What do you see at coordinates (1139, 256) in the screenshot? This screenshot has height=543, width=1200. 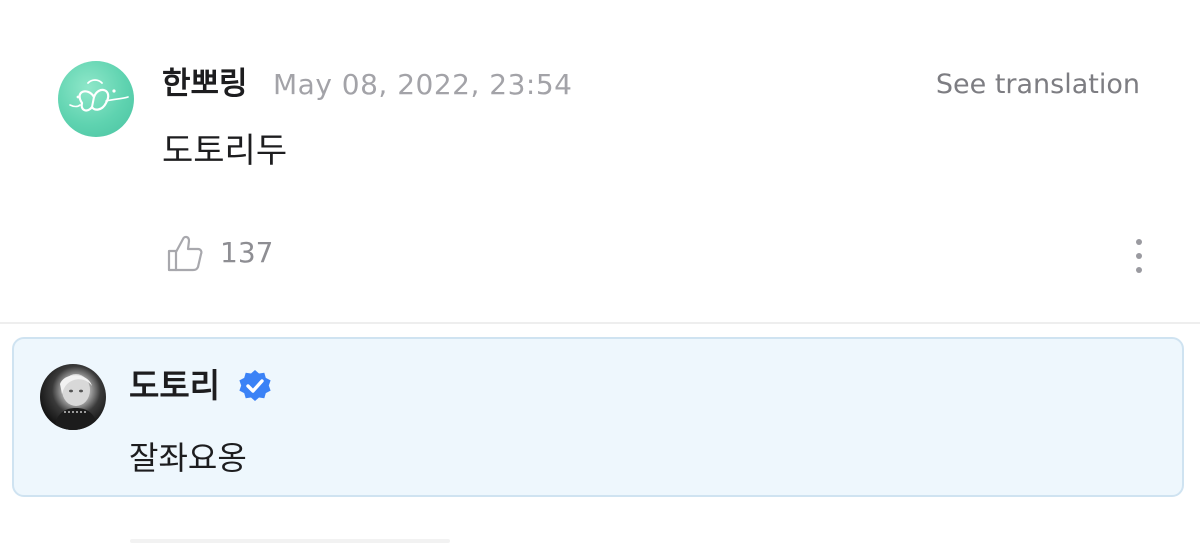 I see `more-options-button` at bounding box center [1139, 256].